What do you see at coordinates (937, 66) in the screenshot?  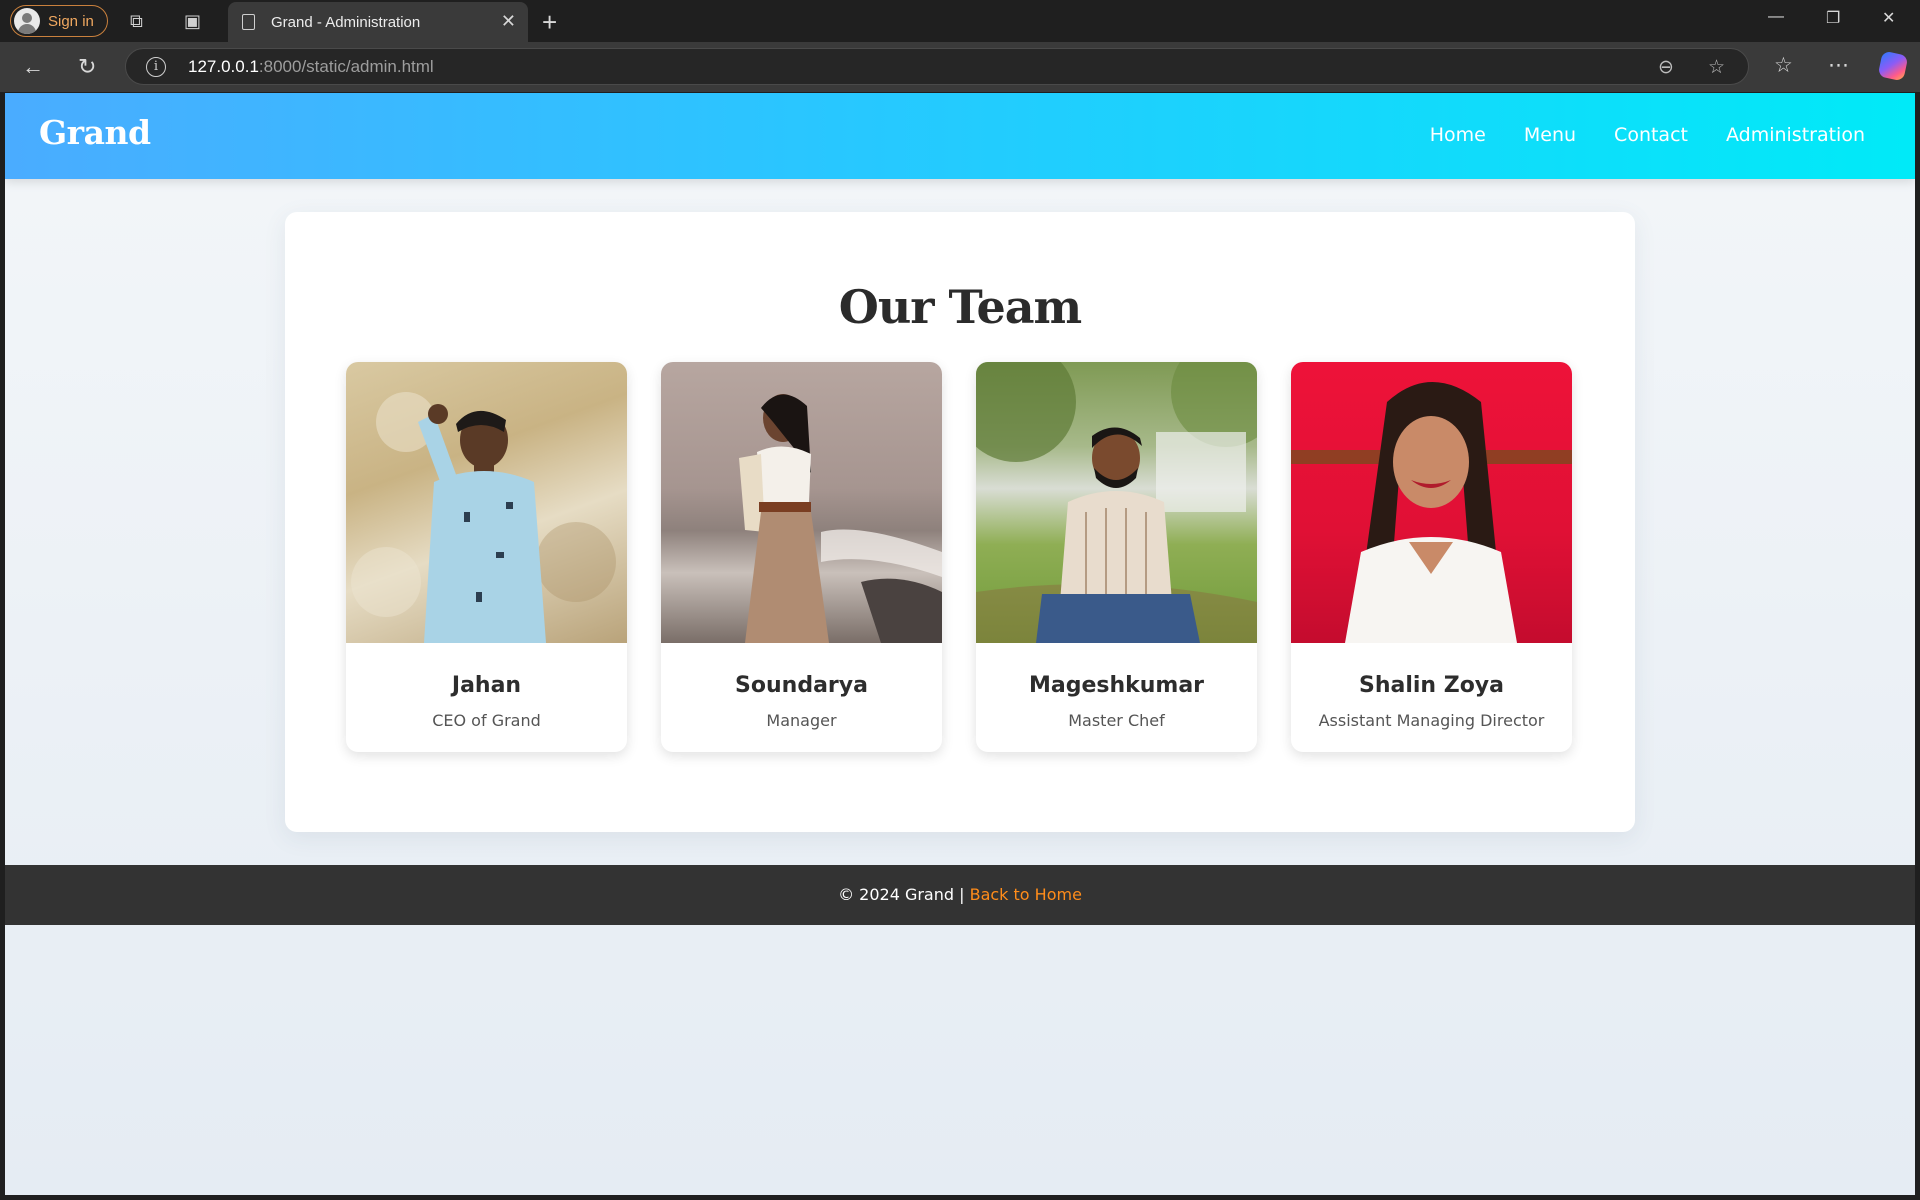 I see `address-bar: i 127.0.0.1:8000/static/admin.html ⊖ ☆` at bounding box center [937, 66].